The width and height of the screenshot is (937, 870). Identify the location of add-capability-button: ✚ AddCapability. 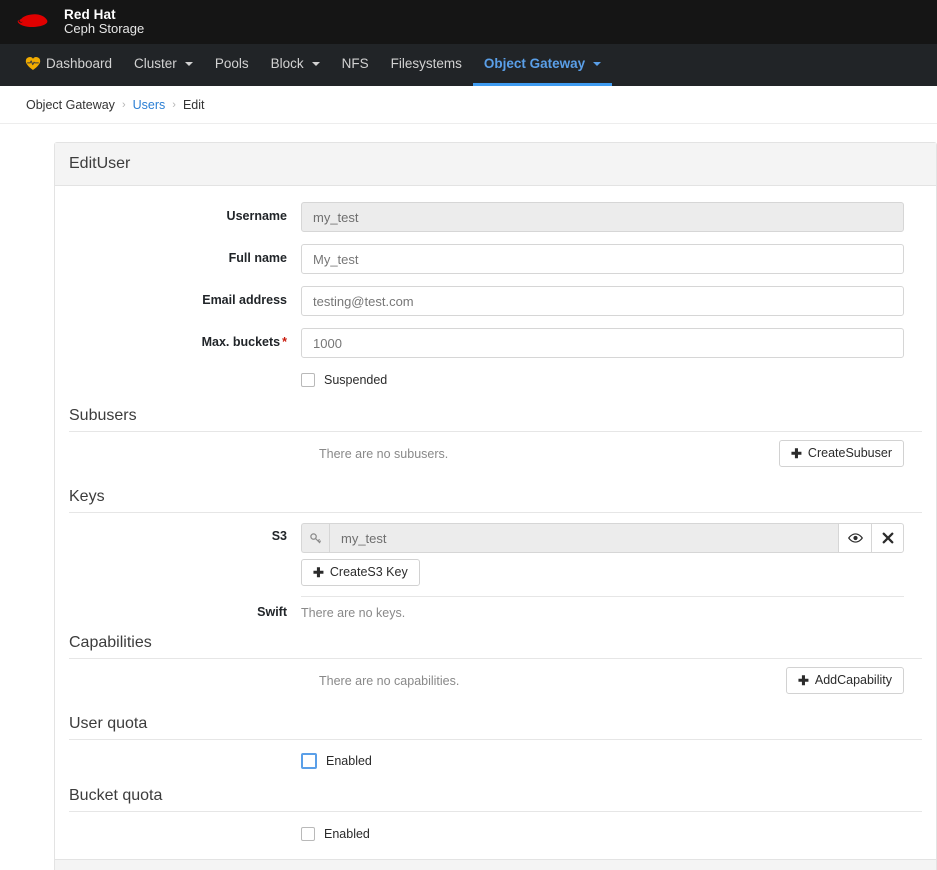
(844, 680).